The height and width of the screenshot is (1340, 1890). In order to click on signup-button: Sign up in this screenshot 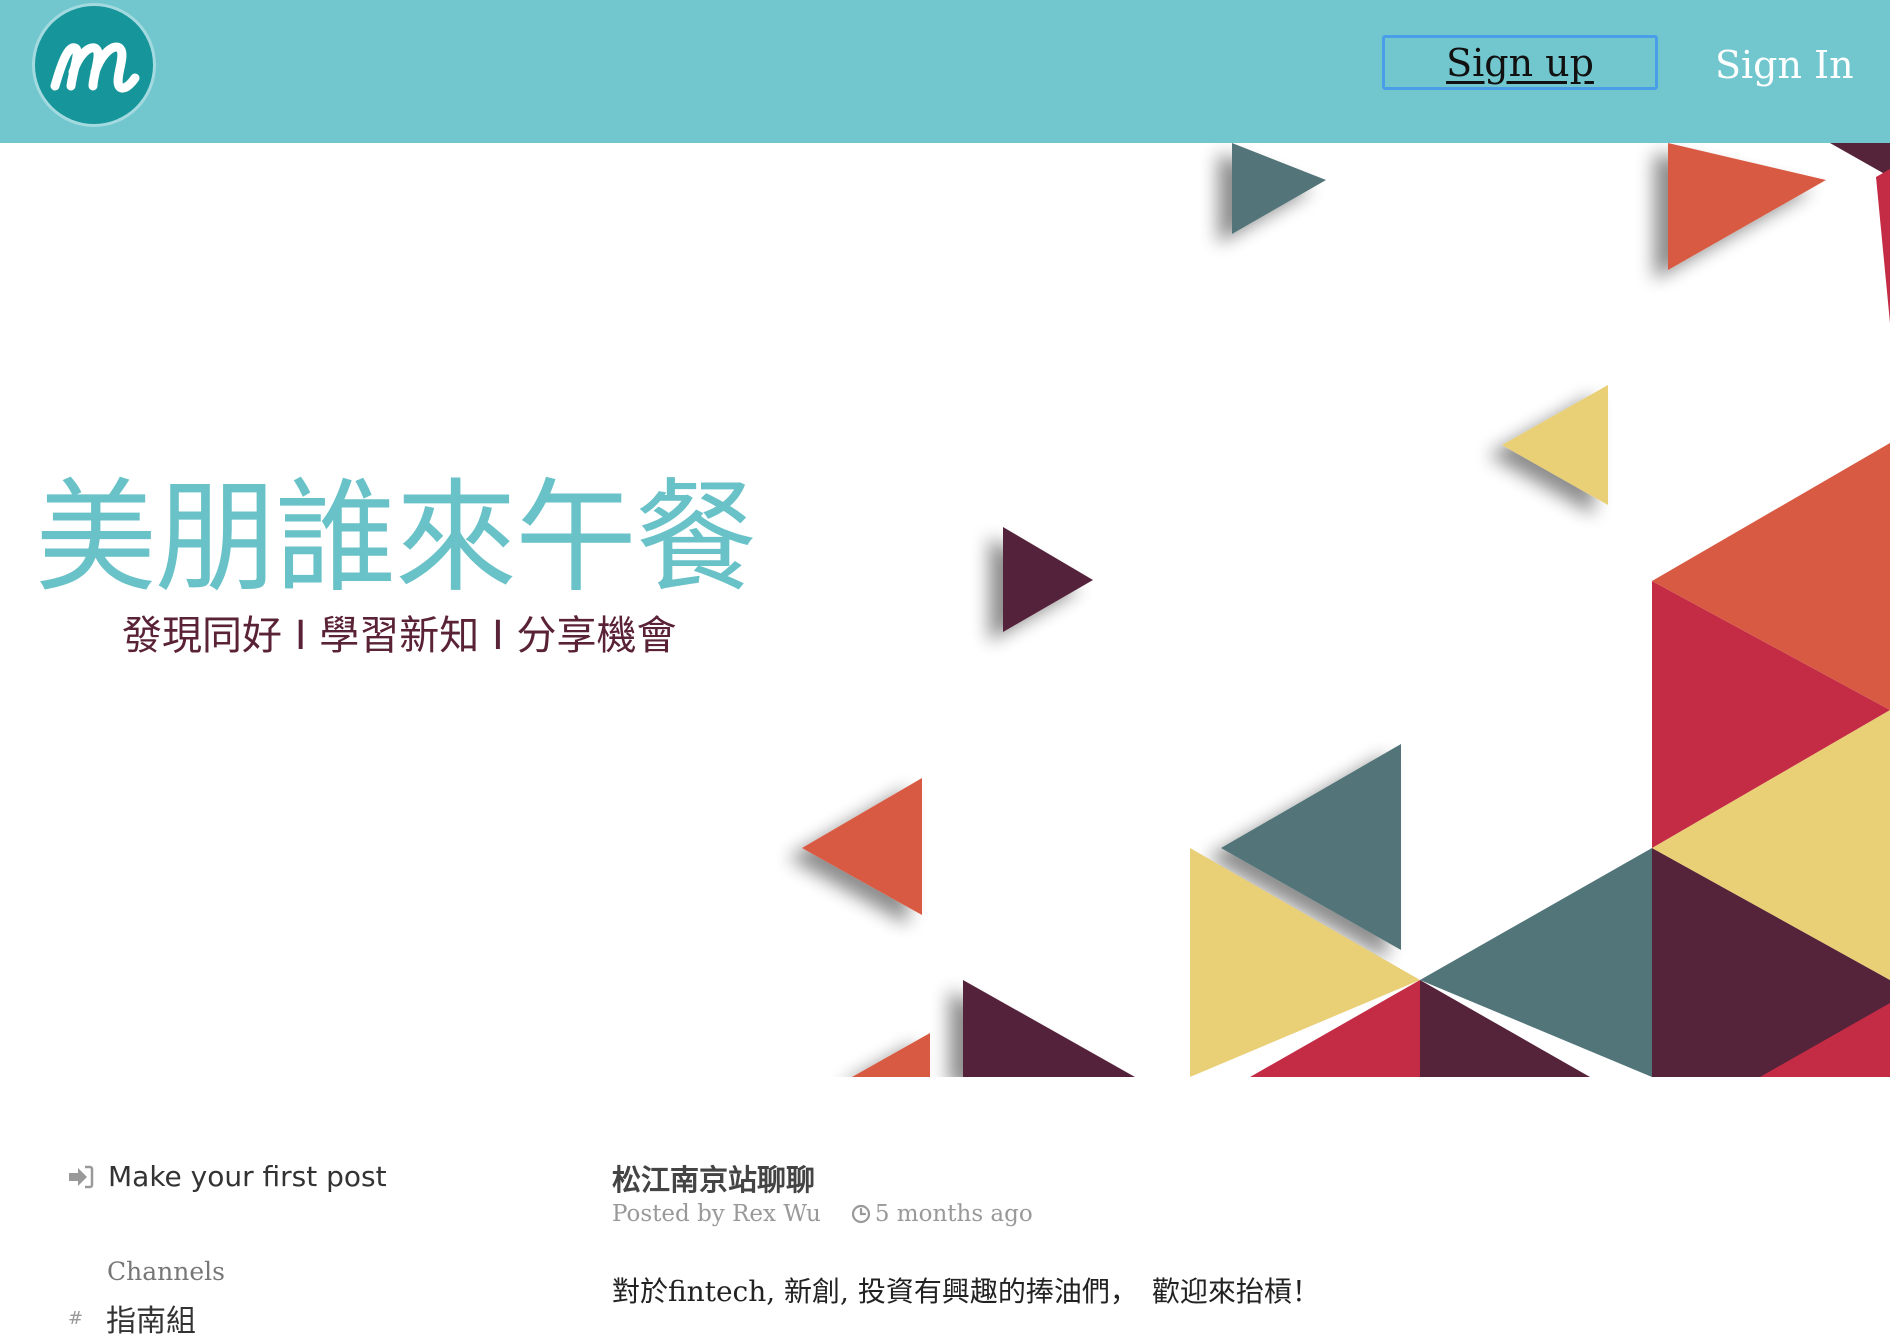, I will do `click(1520, 62)`.